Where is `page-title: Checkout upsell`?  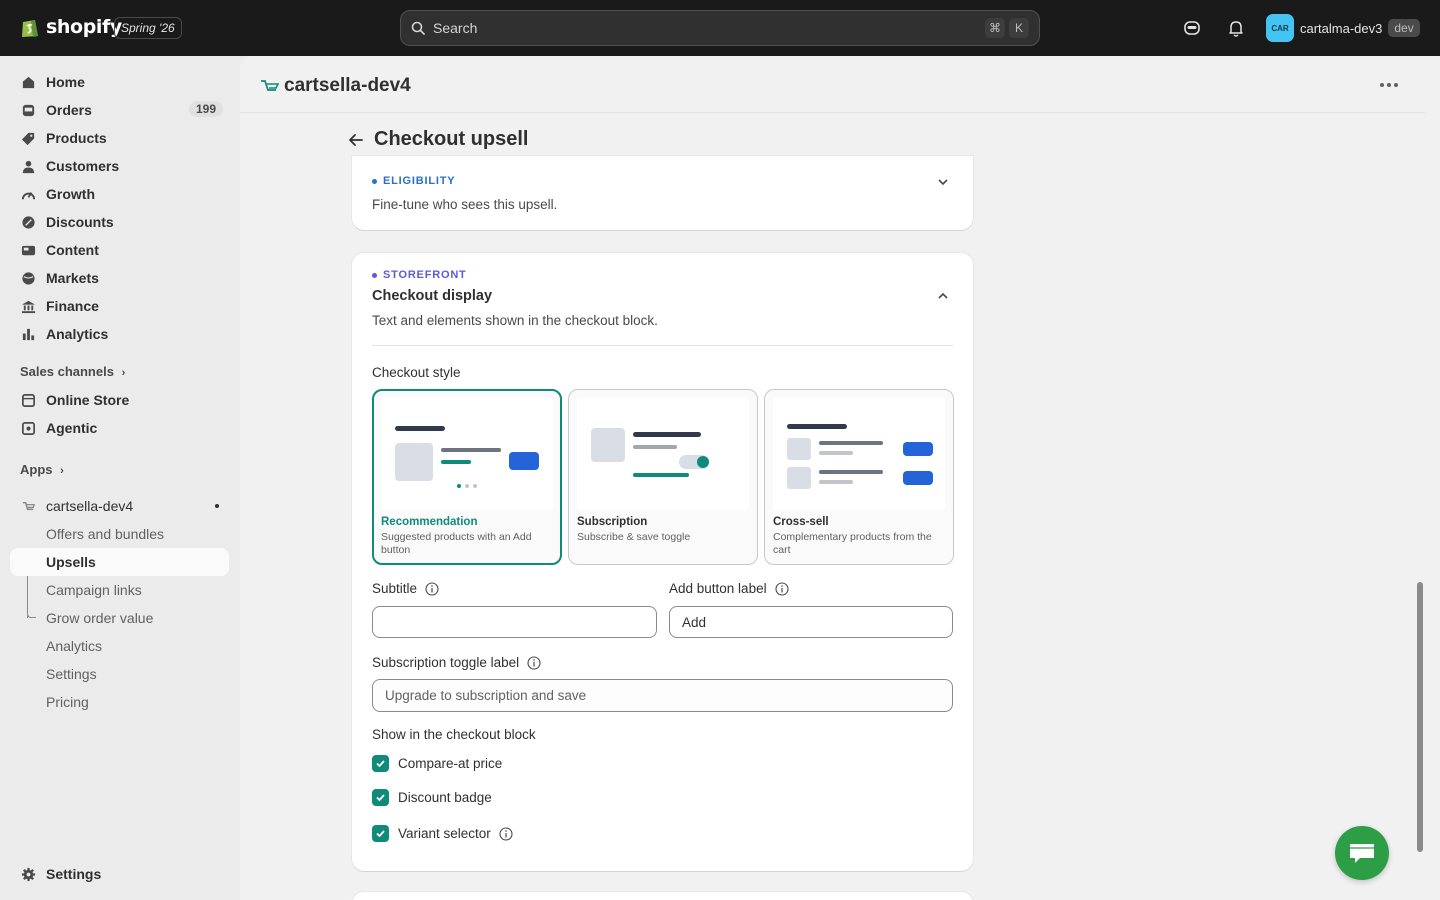
page-title: Checkout upsell is located at coordinates (451, 139).